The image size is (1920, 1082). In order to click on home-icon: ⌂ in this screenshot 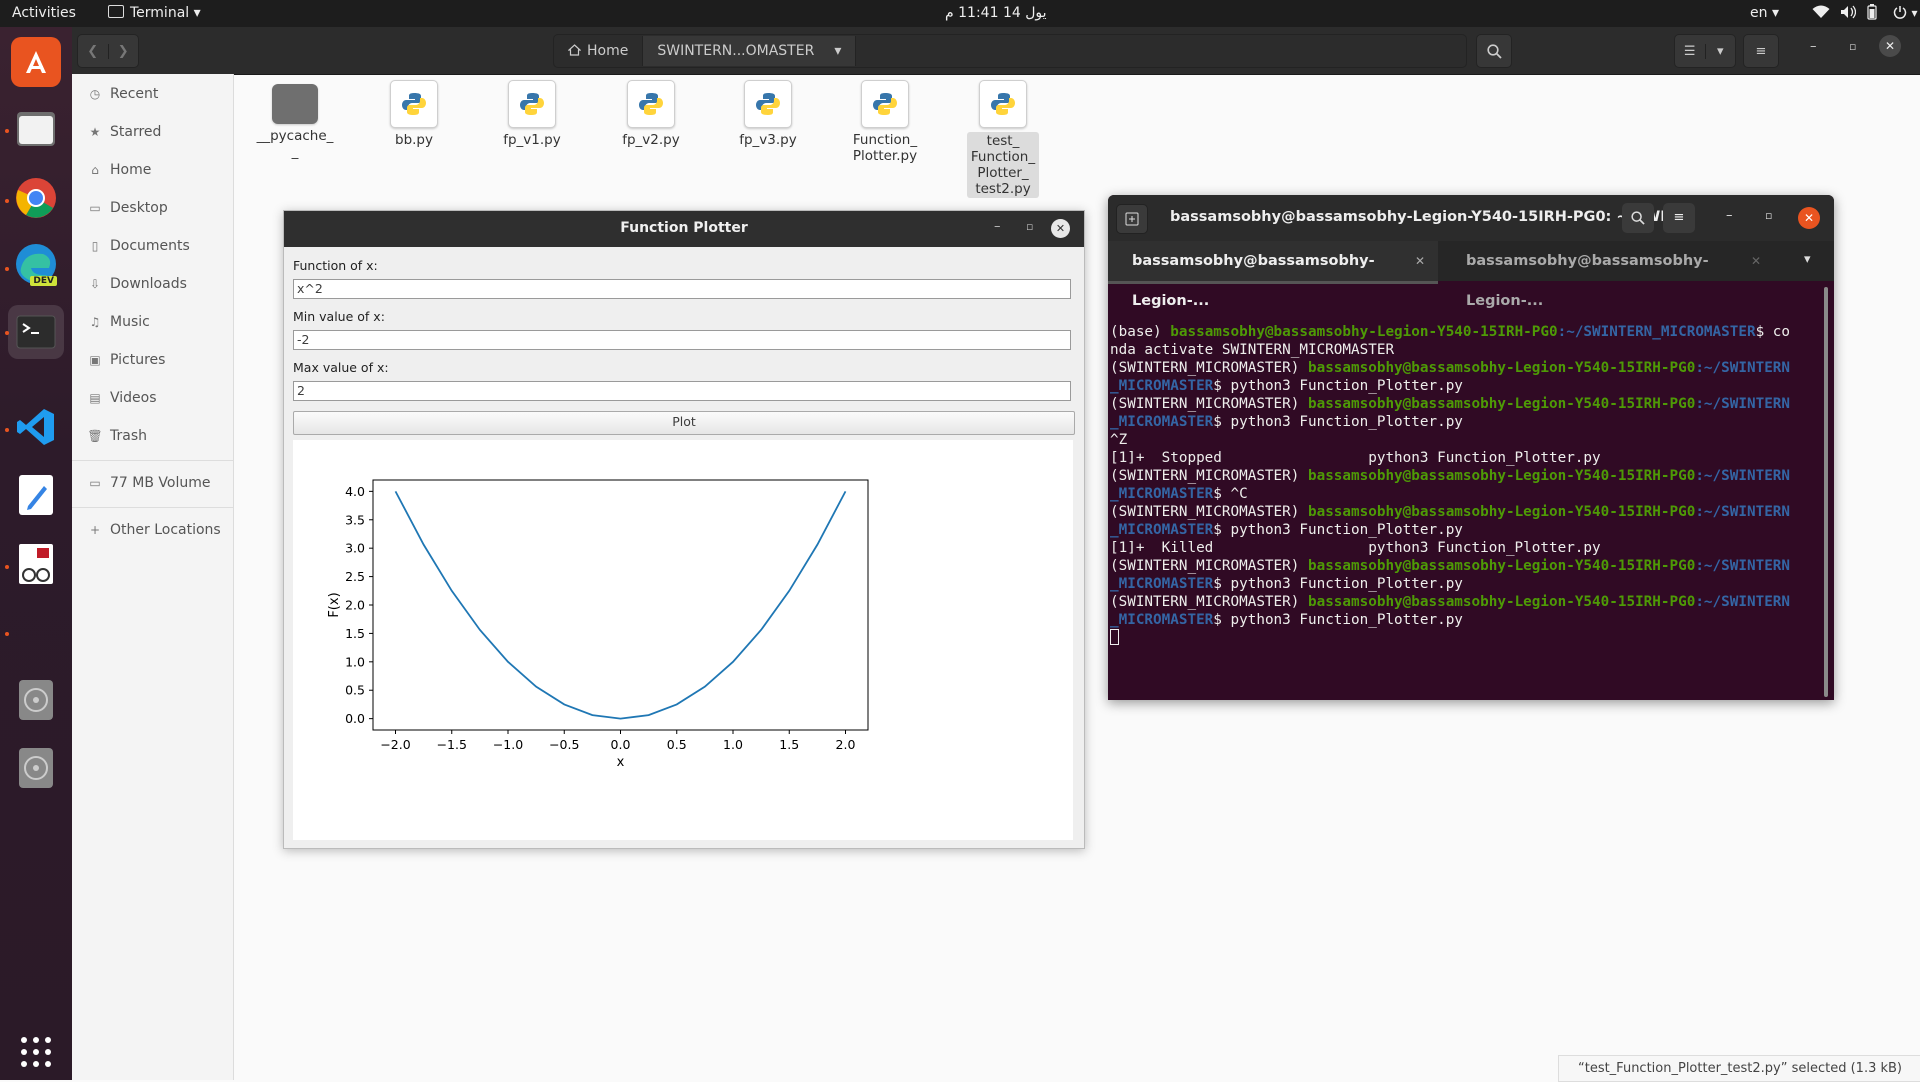, I will do `click(95, 170)`.